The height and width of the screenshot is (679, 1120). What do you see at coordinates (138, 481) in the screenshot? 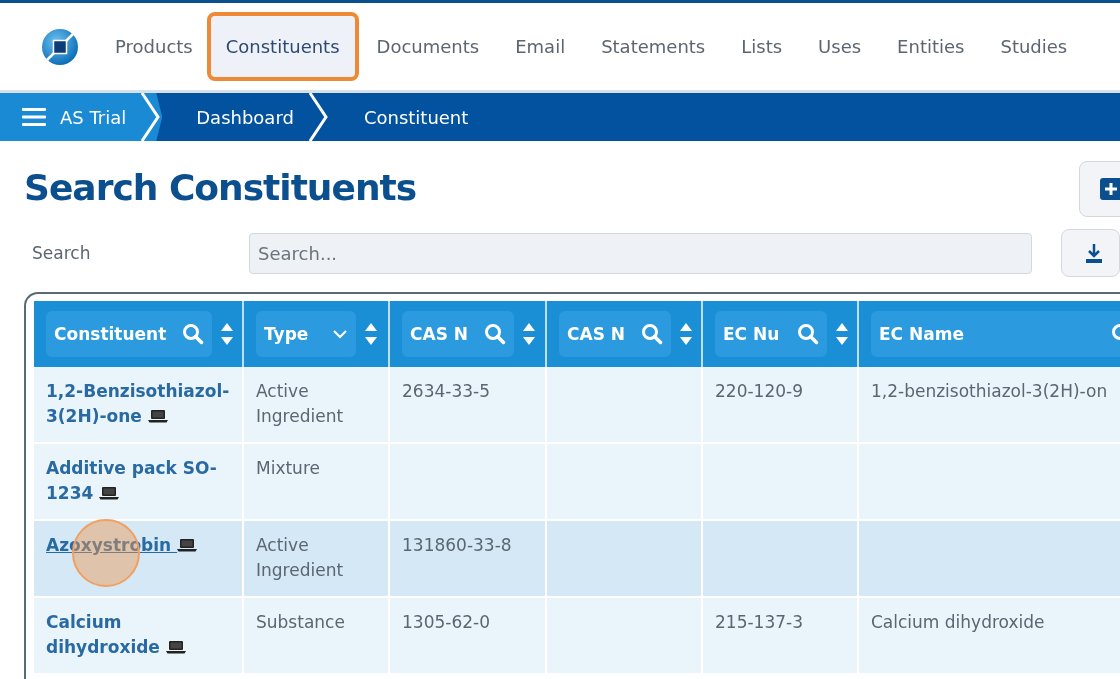
I see `constituent-link: Additive pack SO-1234` at bounding box center [138, 481].